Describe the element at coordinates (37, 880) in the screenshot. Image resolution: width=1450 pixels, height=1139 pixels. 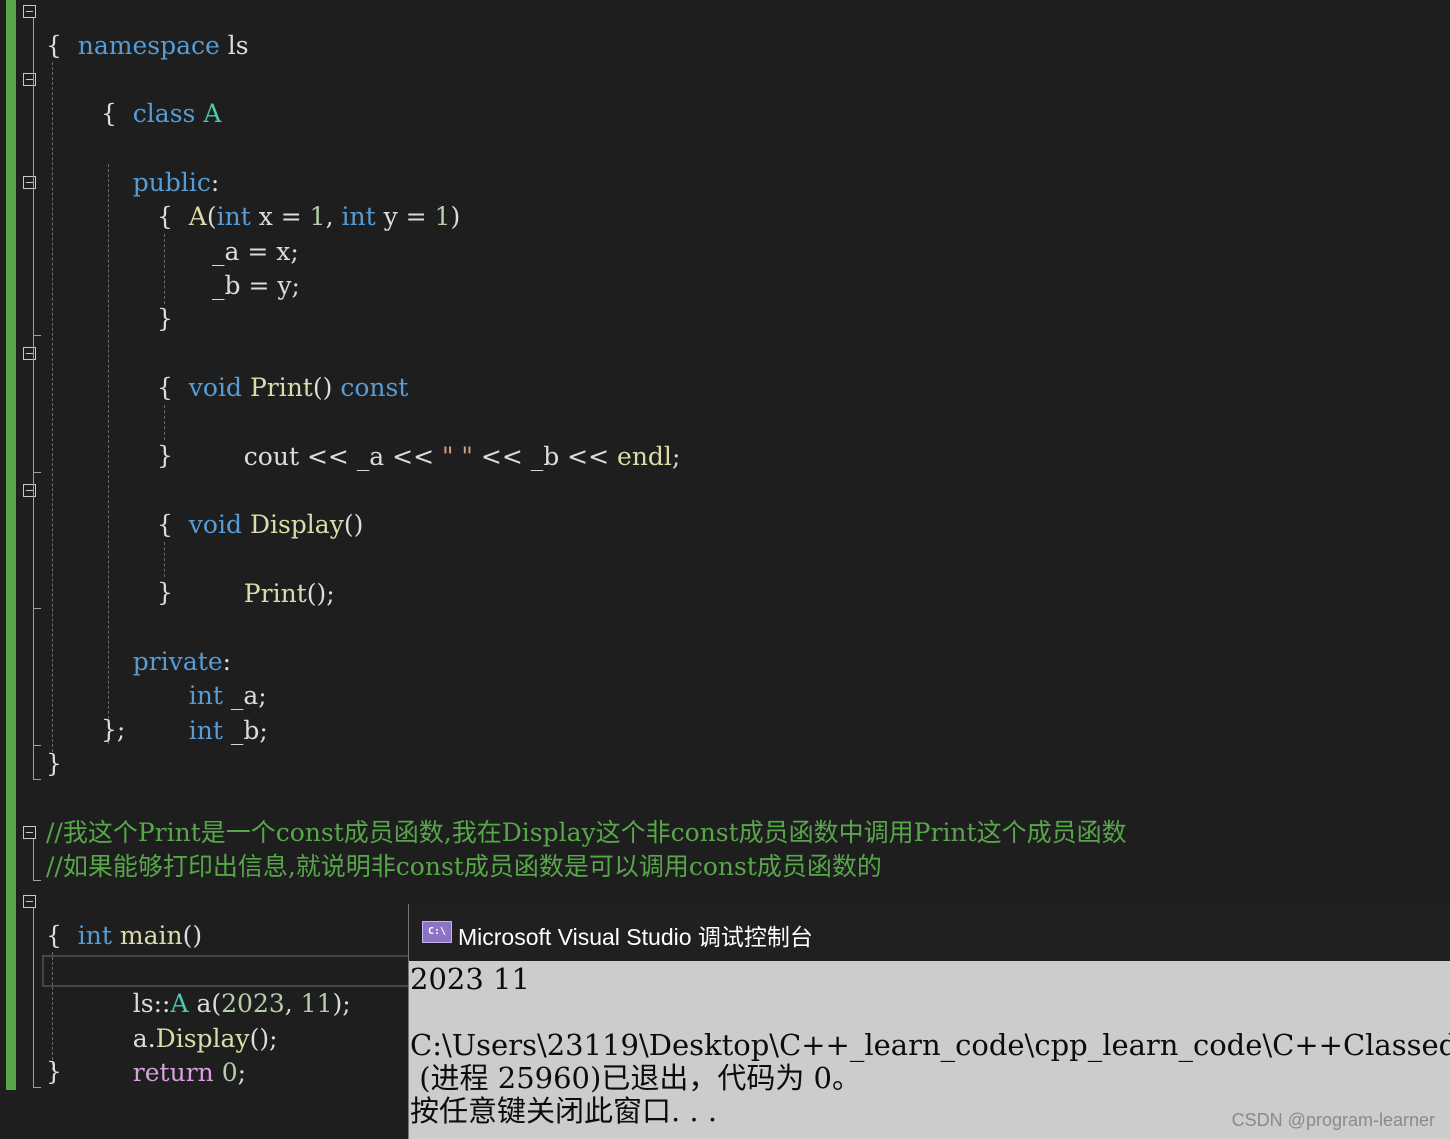
I see `fold-end-comment` at that location.